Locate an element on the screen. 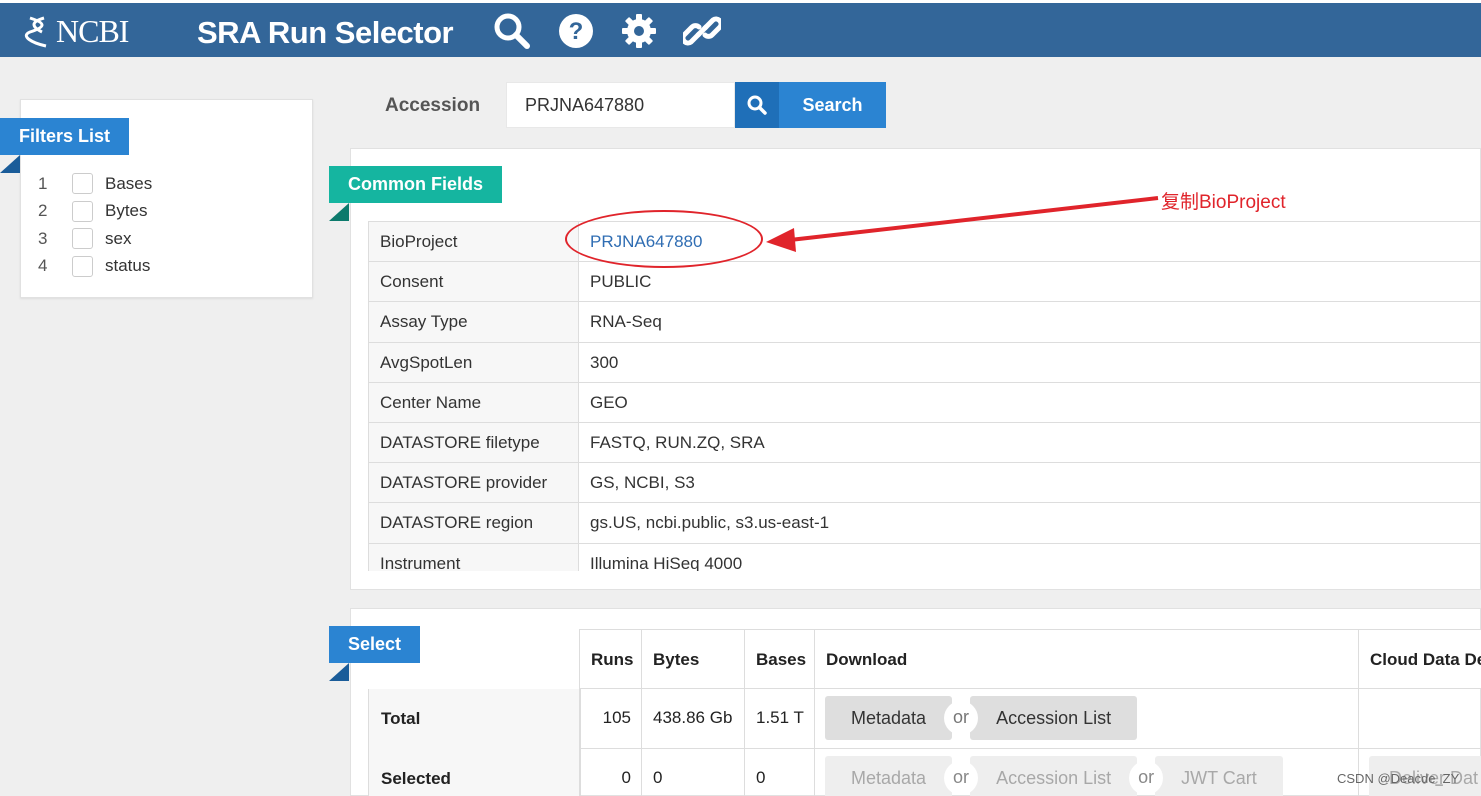 Image resolution: width=1481 pixels, height=796 pixels. search-button-label: Search is located at coordinates (832, 104).